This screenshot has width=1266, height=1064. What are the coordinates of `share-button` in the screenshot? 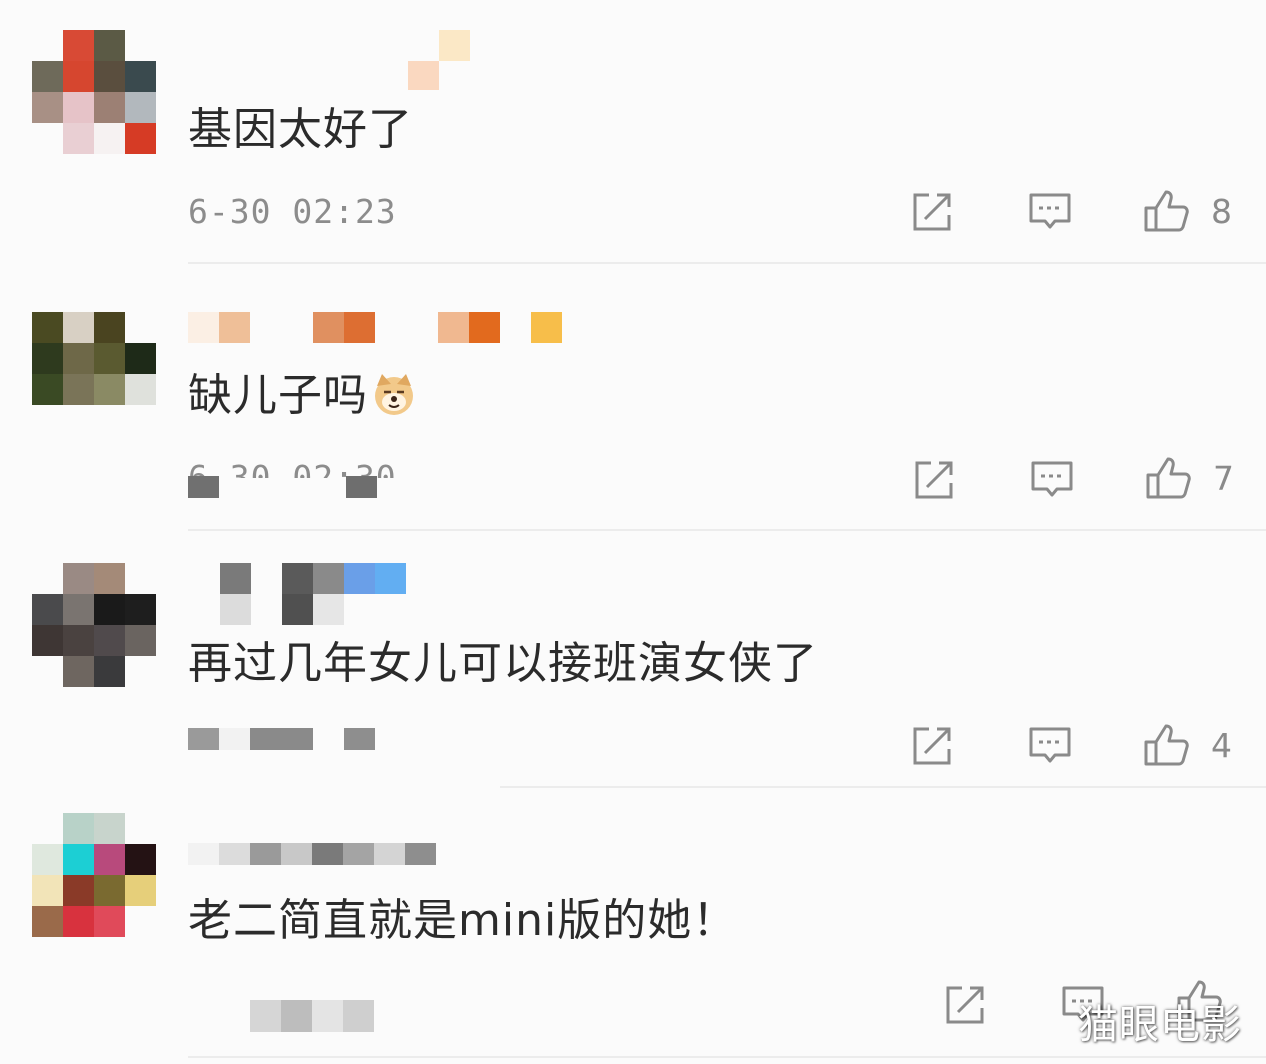 It's located at (965, 1005).